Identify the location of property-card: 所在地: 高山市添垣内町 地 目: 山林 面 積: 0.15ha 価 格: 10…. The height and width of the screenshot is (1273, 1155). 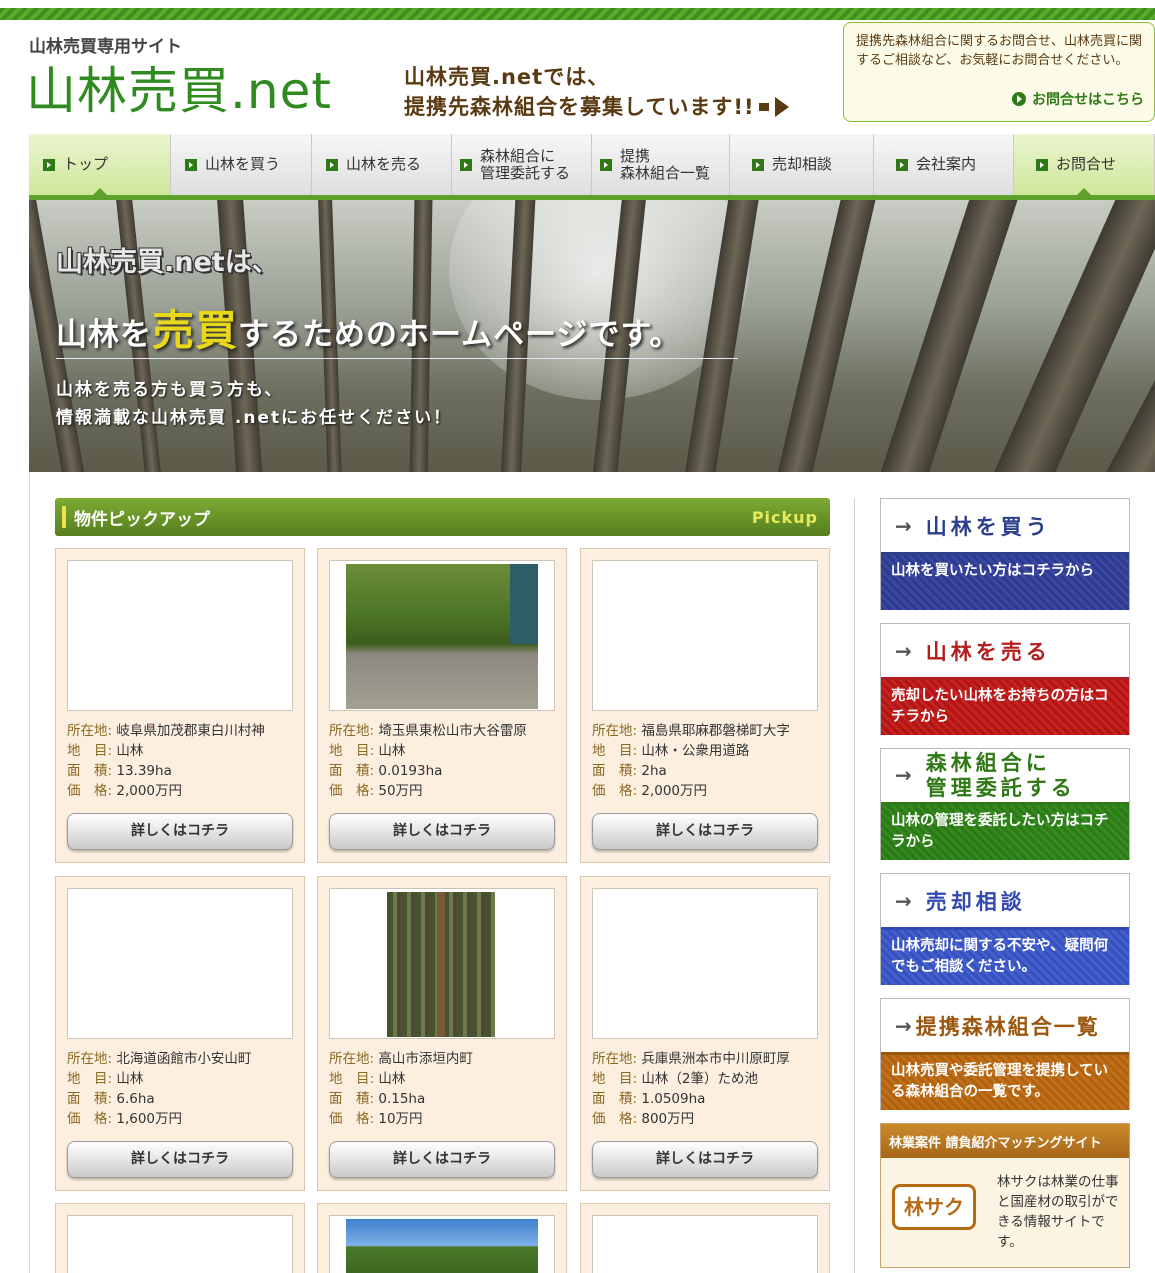
(442, 1033).